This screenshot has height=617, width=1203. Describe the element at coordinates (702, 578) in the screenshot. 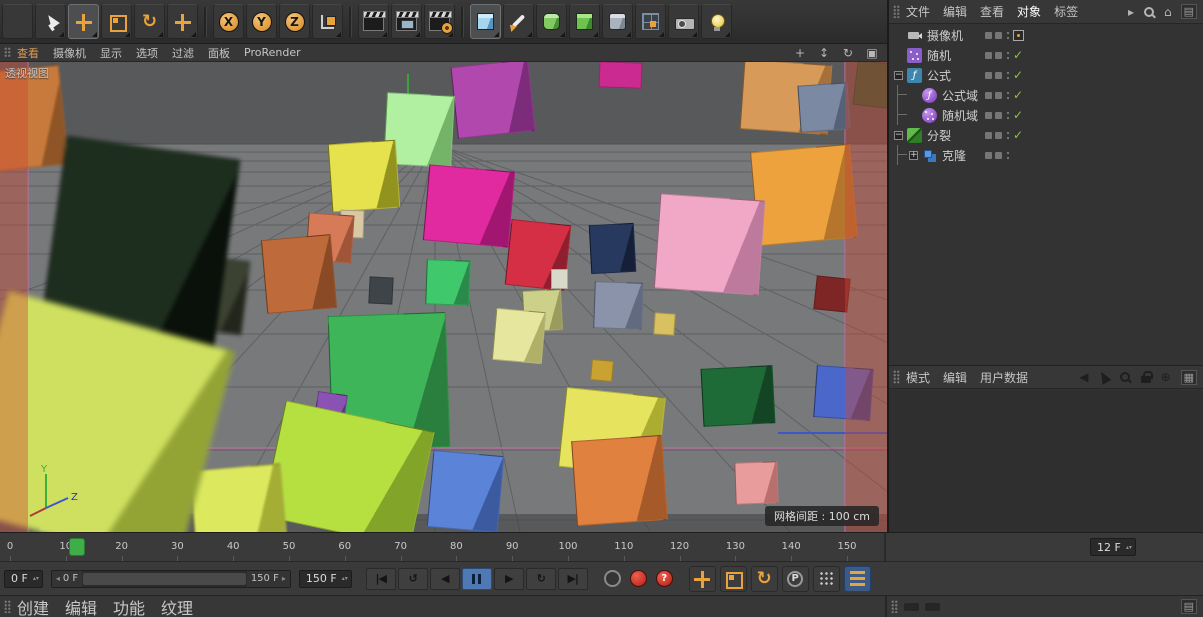

I see `move-quick-button` at that location.